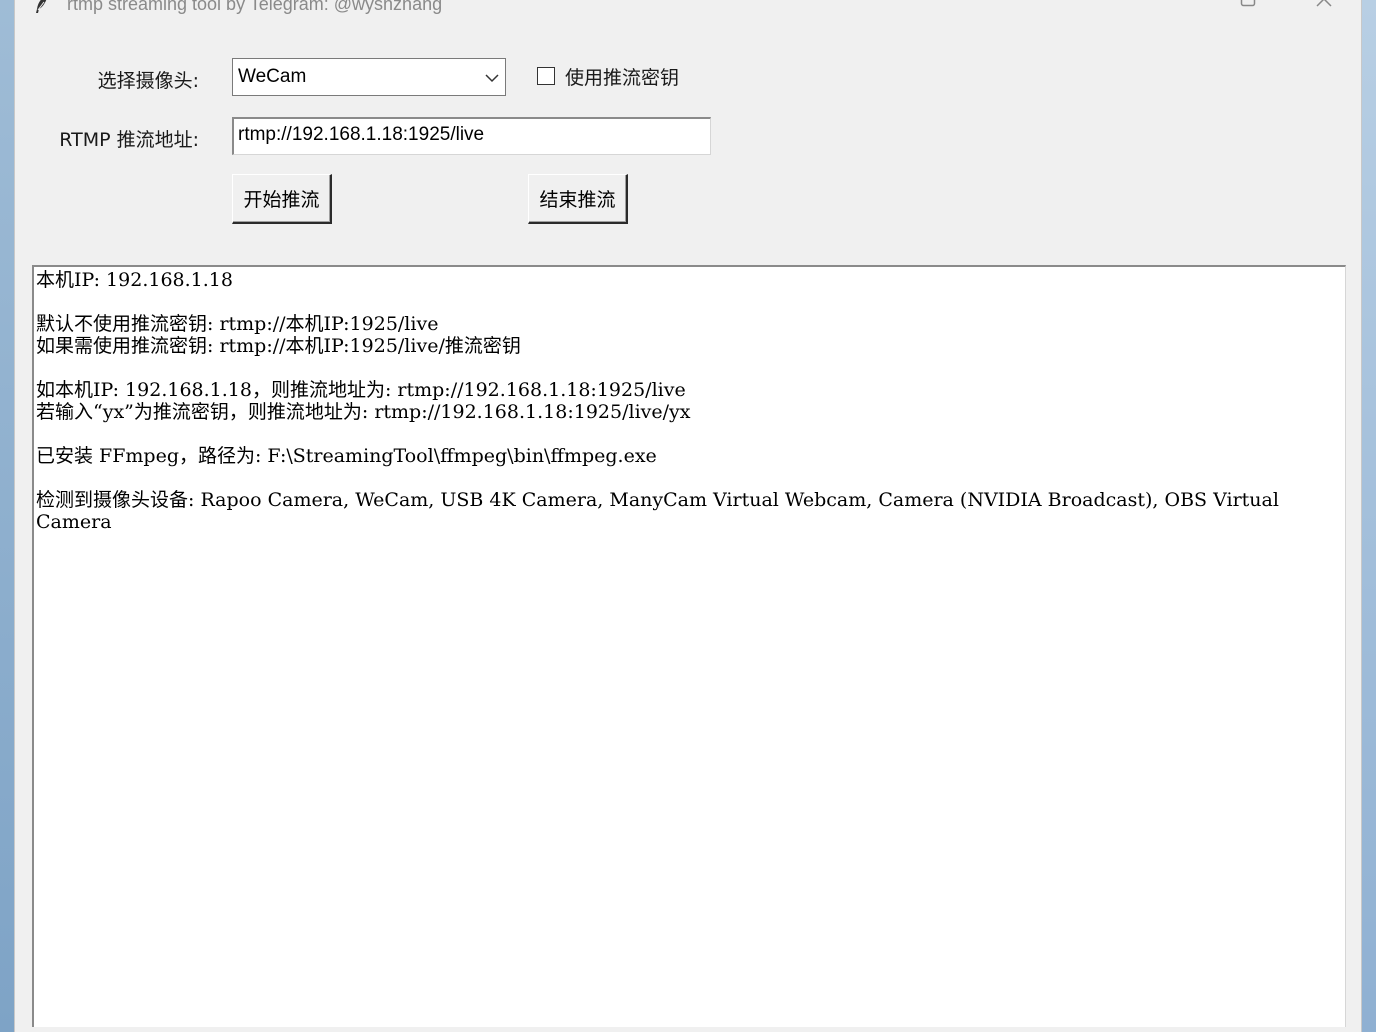 The image size is (1376, 1032). Describe the element at coordinates (546, 76) in the screenshot. I see `use-key-checkbox` at that location.